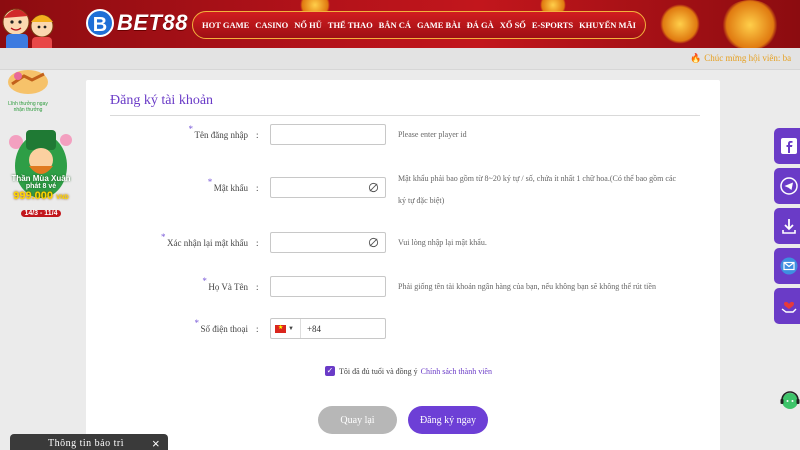 This screenshot has width=800, height=450. Describe the element at coordinates (552, 25) in the screenshot. I see `nav-e-sports: E-SPORTS` at that location.